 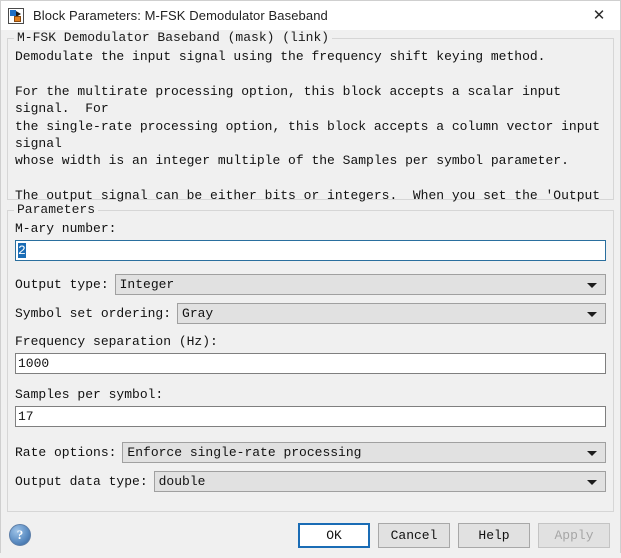 What do you see at coordinates (244, 452) in the screenshot?
I see `rate-options-value: Enforce single-rate processing` at bounding box center [244, 452].